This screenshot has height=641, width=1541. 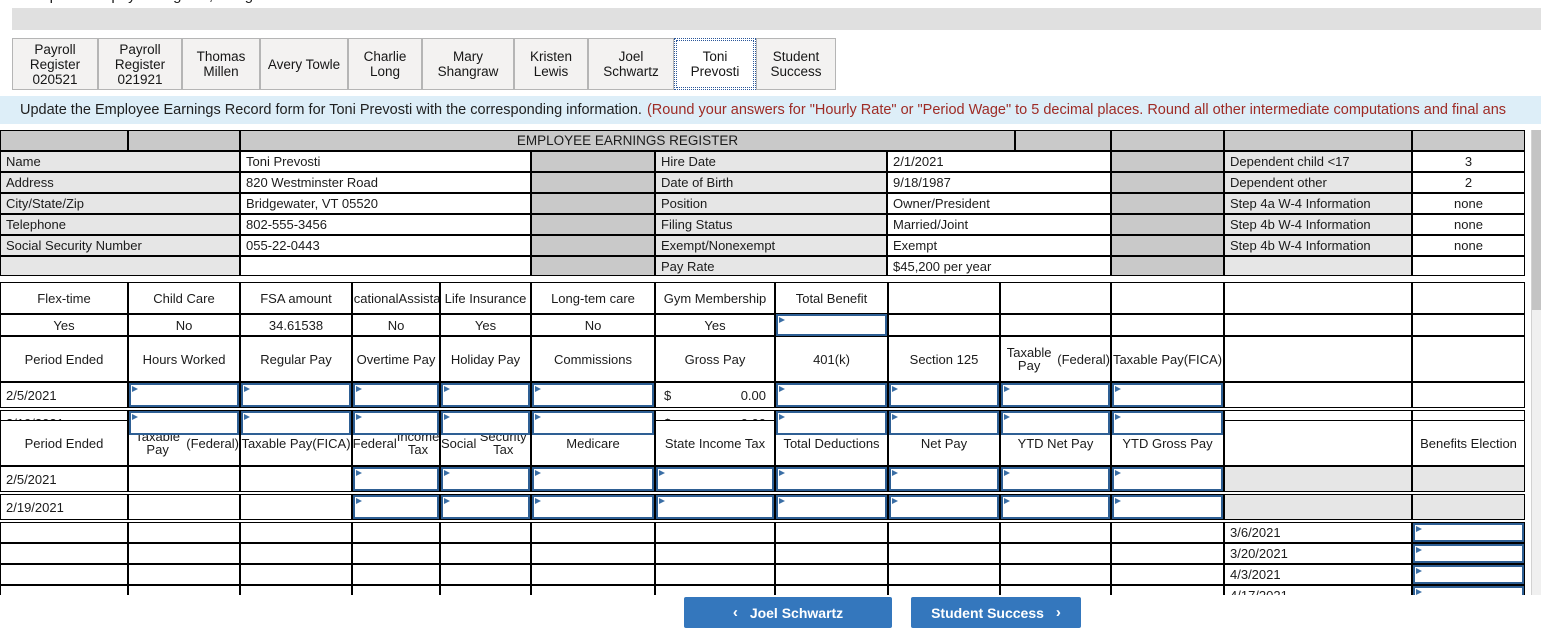 I want to click on benefits-header-0: Flex-time, so click(x=64, y=298).